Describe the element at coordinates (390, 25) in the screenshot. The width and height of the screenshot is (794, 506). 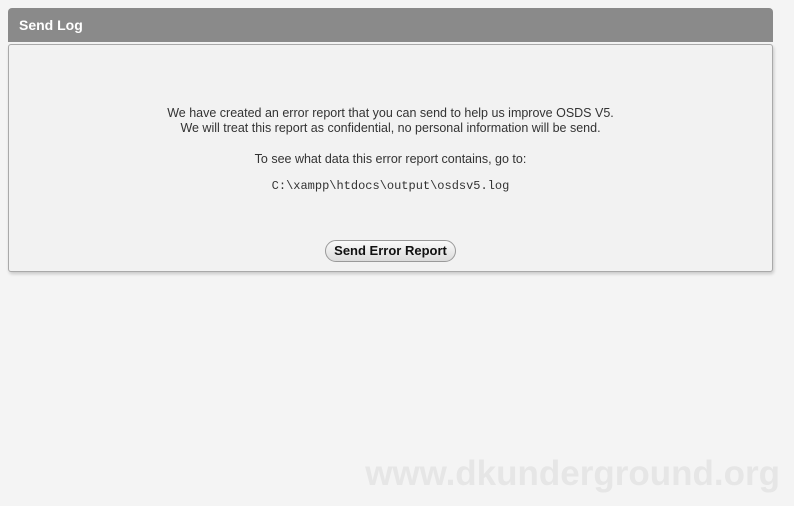
I see `panel-title: Send Log` at that location.